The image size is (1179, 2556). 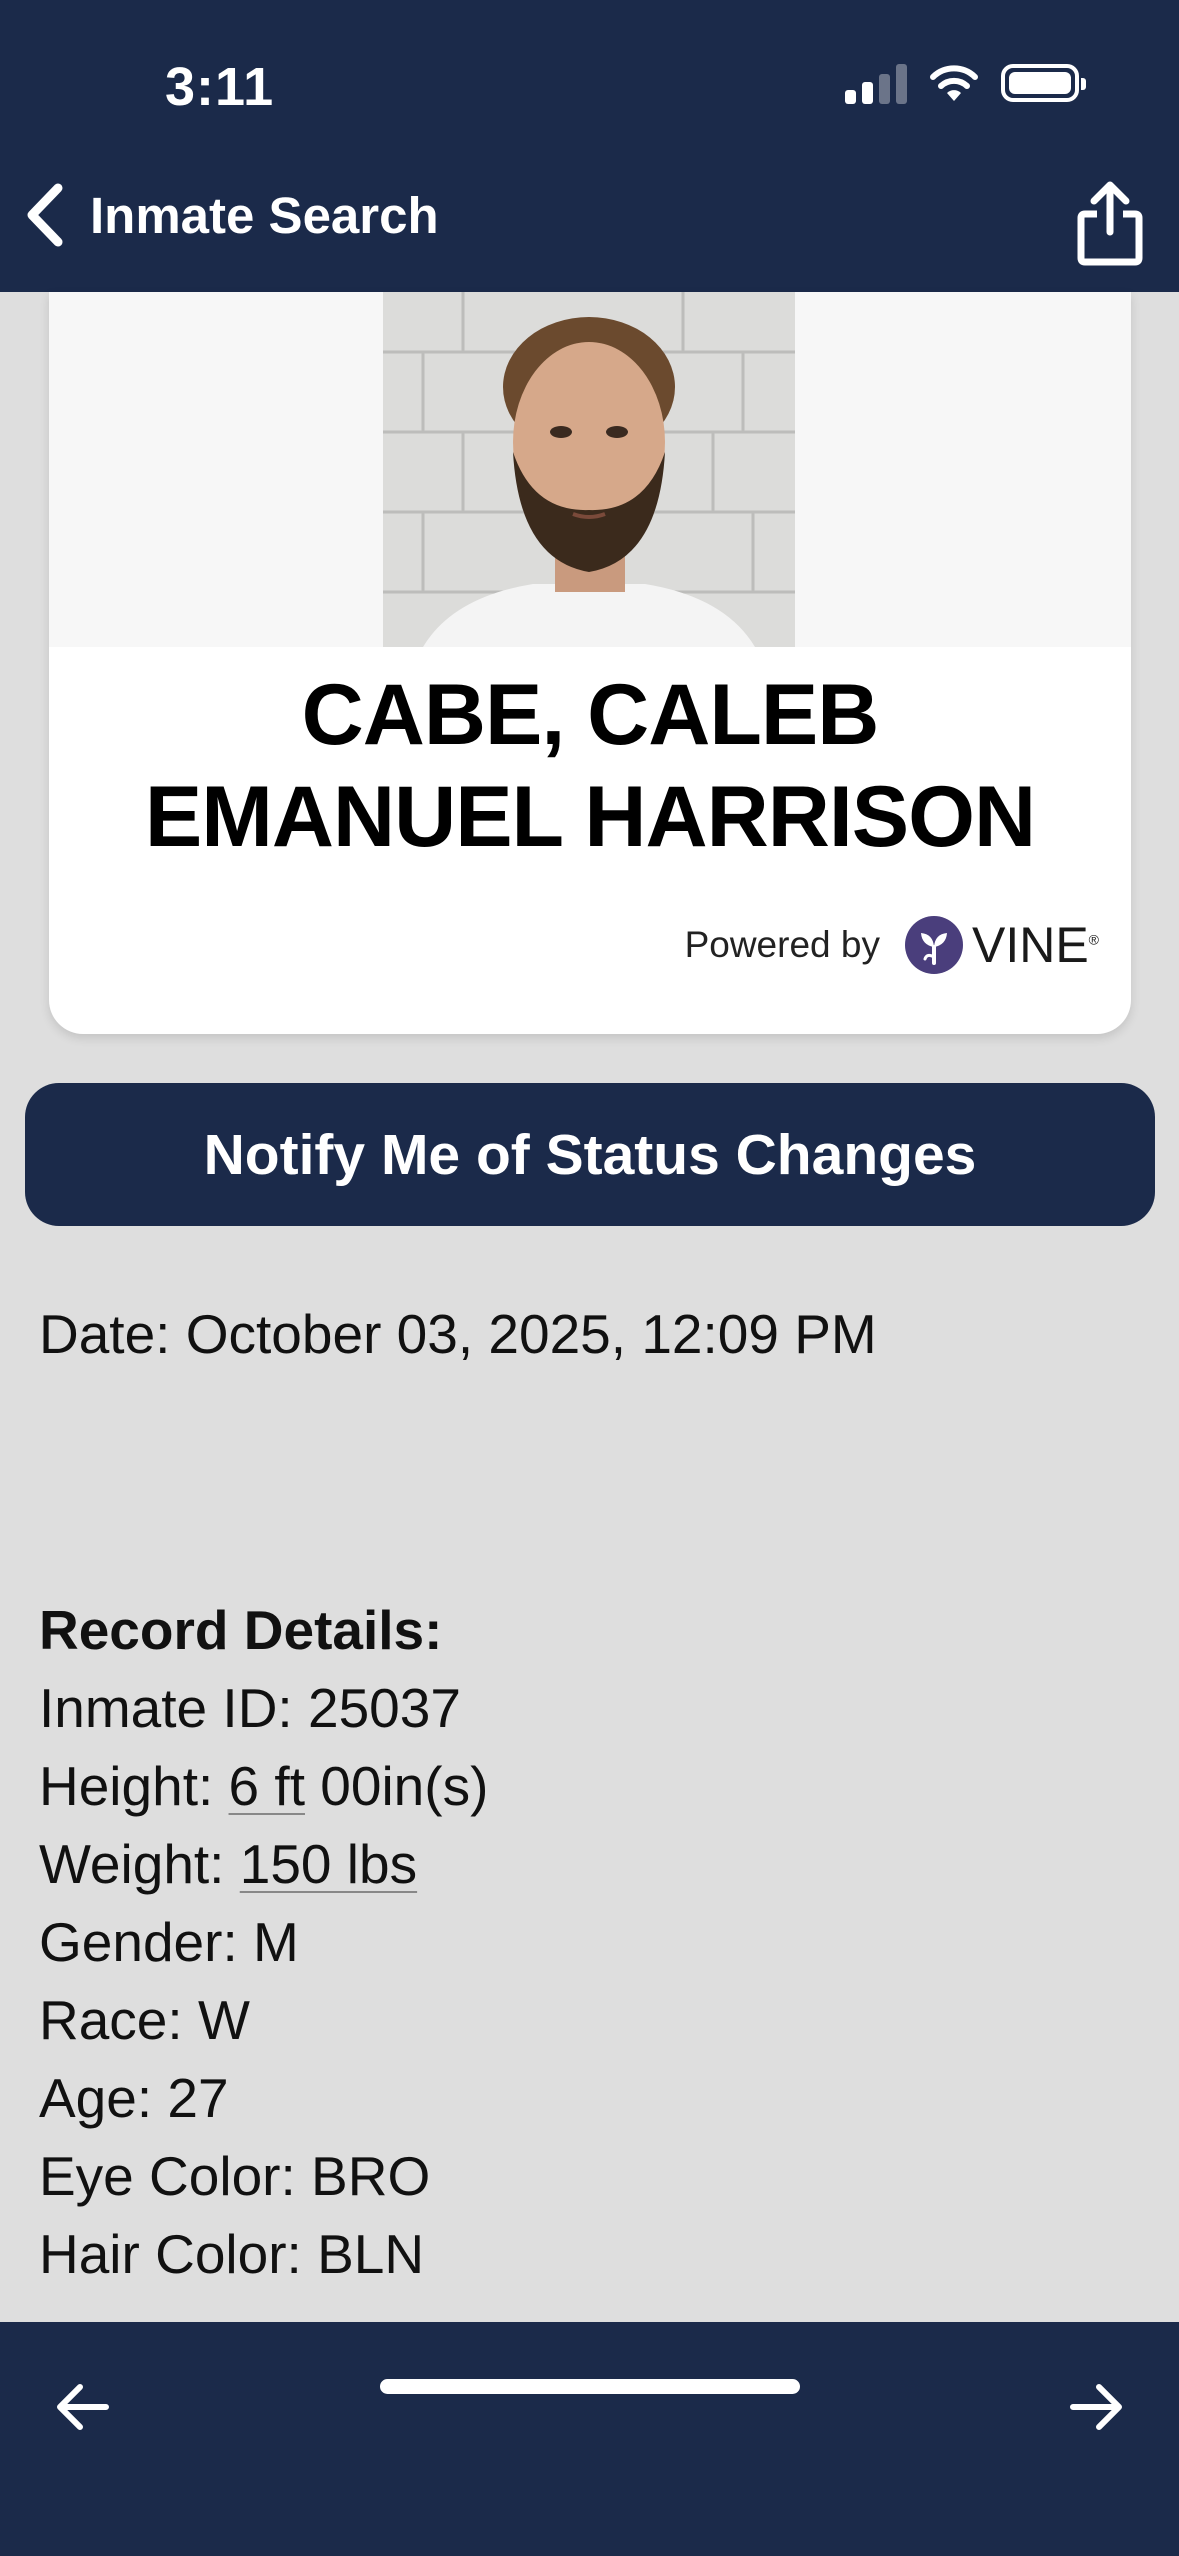 I want to click on vine-logo: VINE®, so click(x=1001, y=945).